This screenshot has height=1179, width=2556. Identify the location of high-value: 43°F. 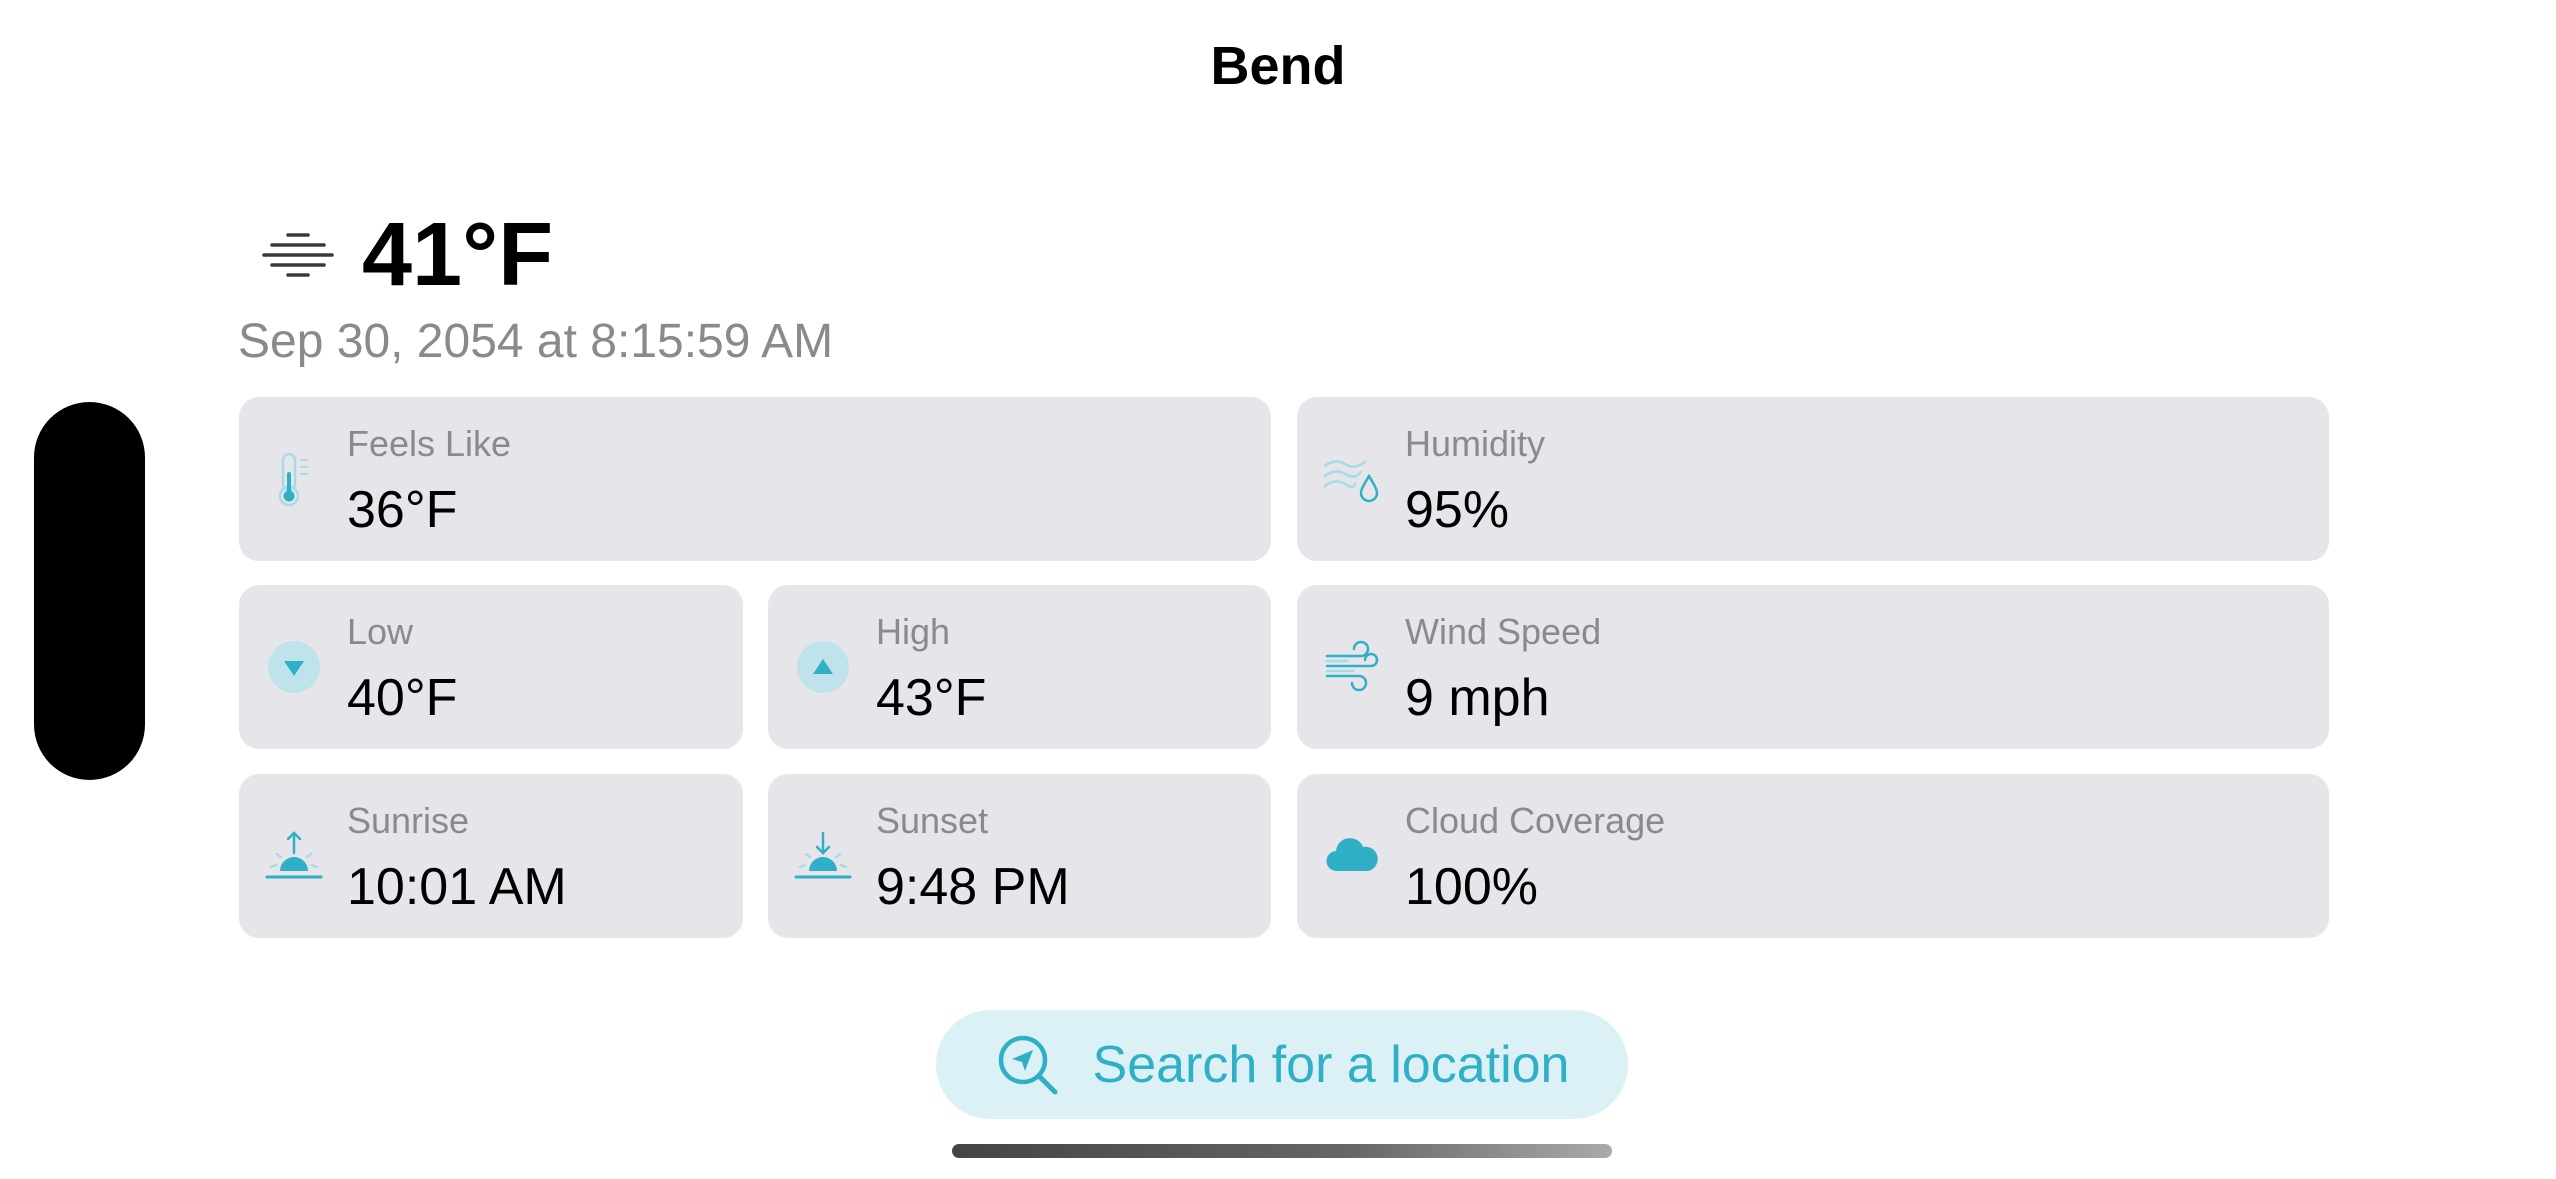
(931, 698).